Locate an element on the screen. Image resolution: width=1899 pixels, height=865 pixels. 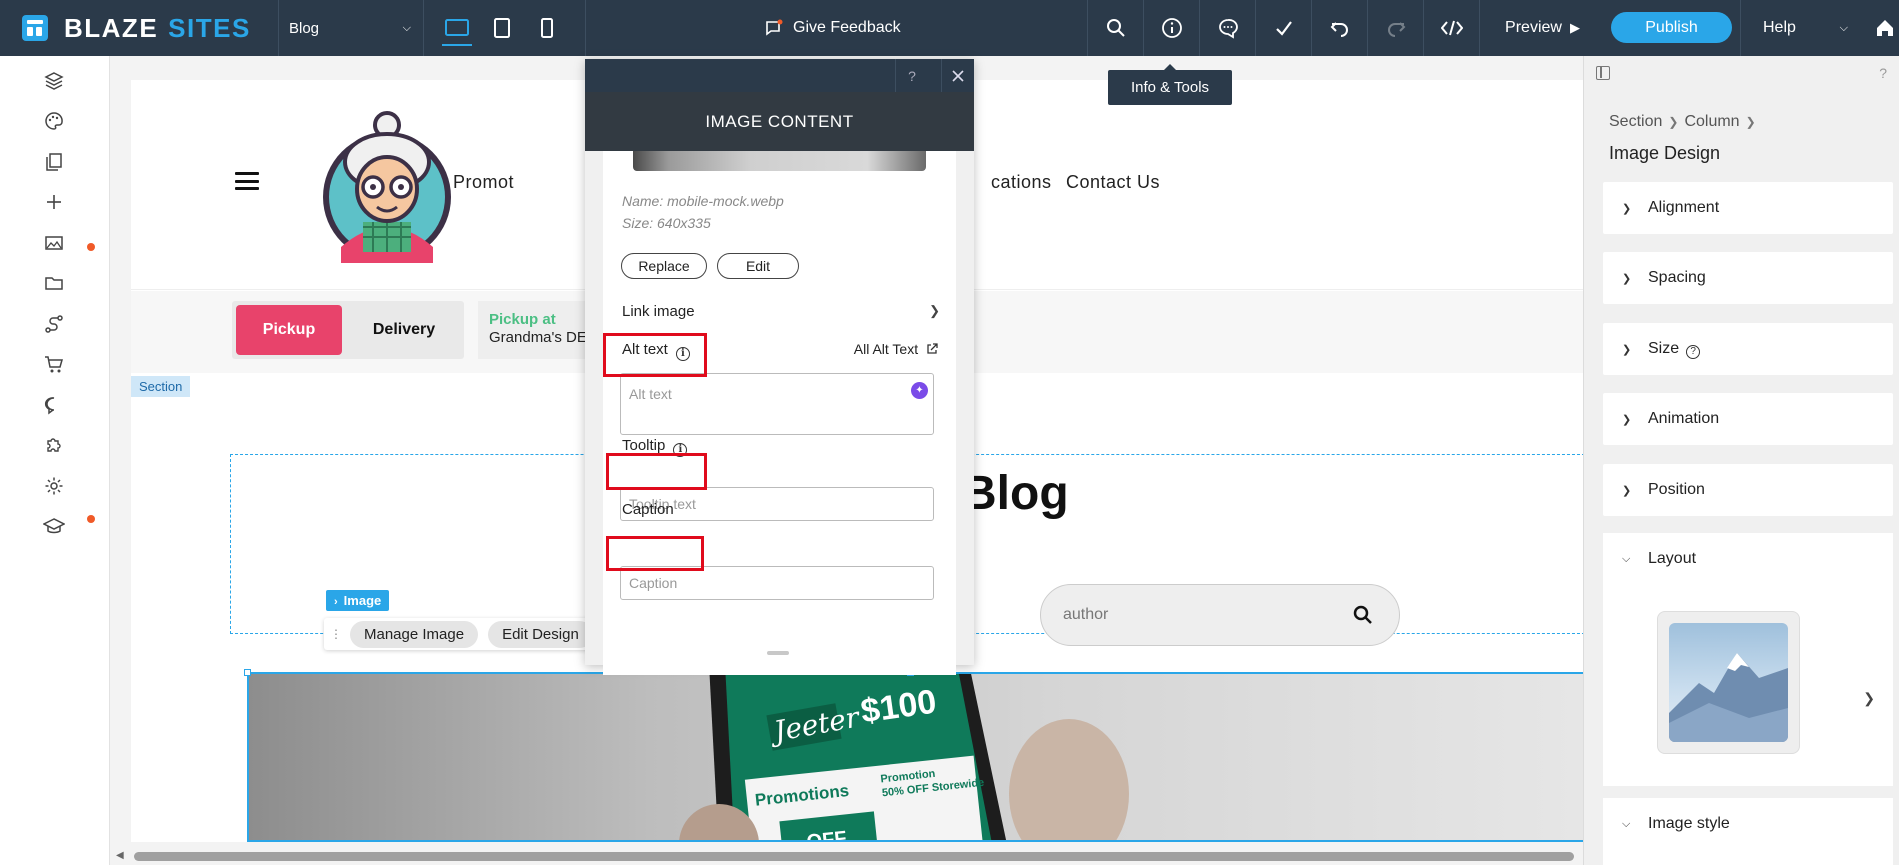
code-icon is located at coordinates (1451, 28).